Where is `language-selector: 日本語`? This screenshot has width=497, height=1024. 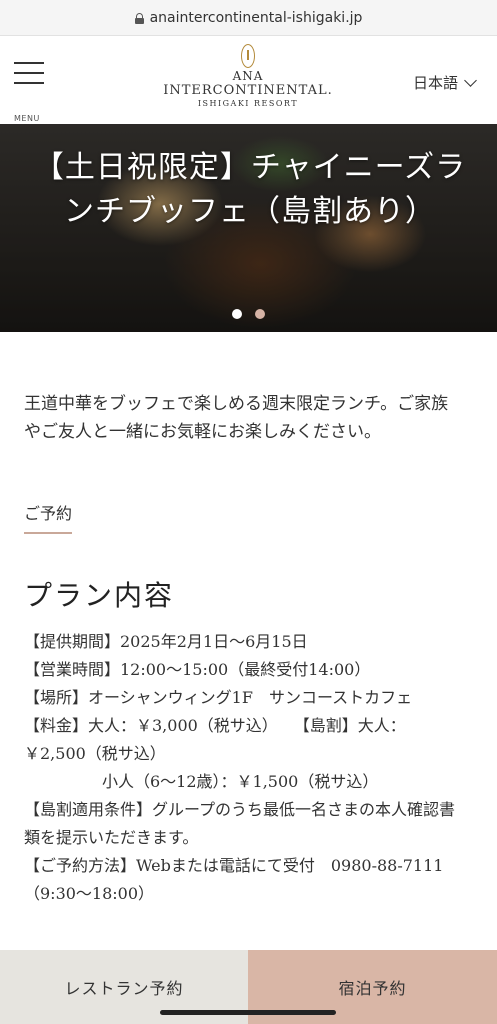
language-selector: 日本語 is located at coordinates (444, 82).